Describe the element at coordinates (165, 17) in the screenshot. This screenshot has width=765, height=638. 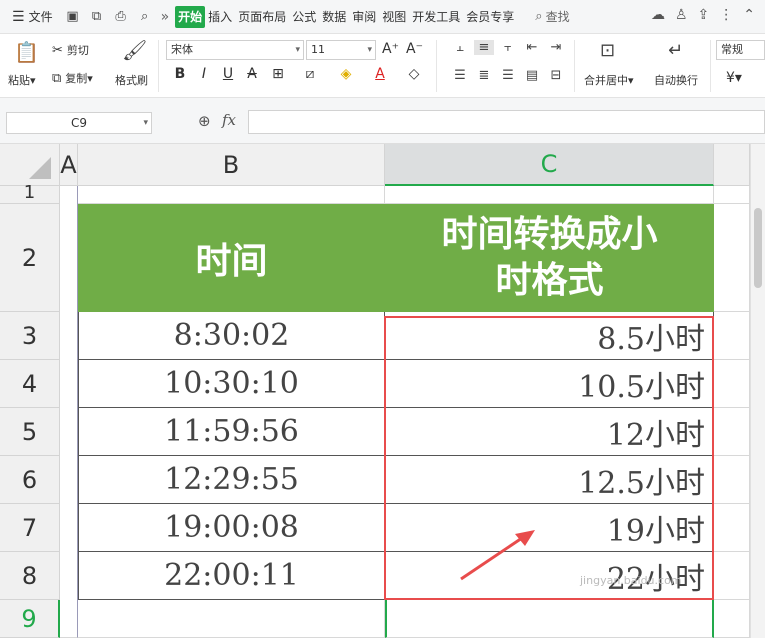
I see `more-chevron-icon: »` at that location.